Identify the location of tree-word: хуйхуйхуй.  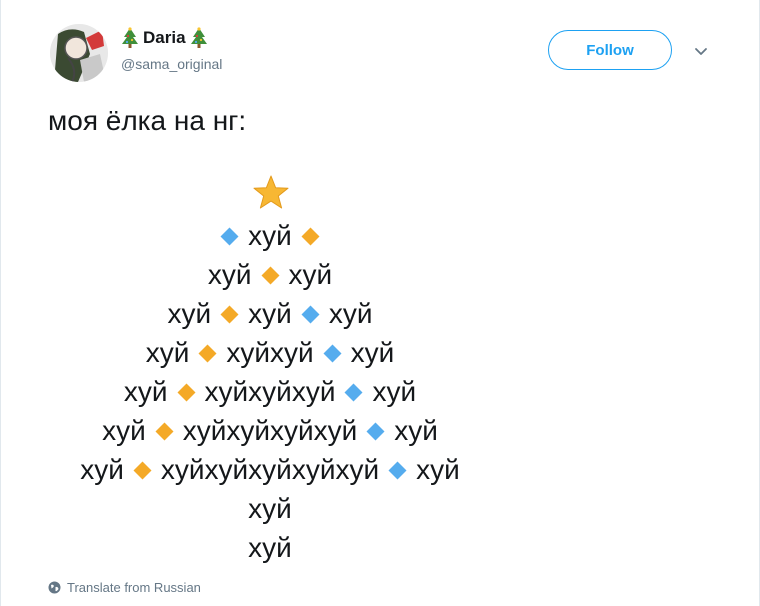
(270, 391).